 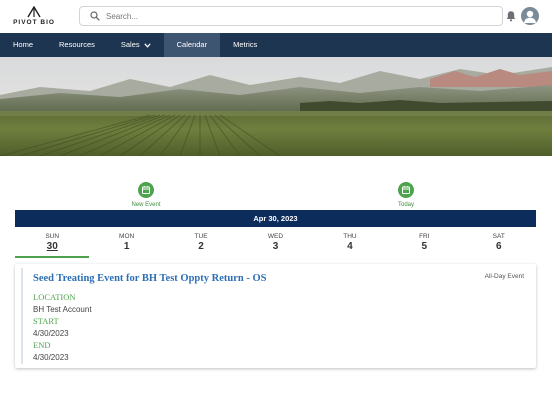 What do you see at coordinates (201, 246) in the screenshot?
I see `day-number: 2` at bounding box center [201, 246].